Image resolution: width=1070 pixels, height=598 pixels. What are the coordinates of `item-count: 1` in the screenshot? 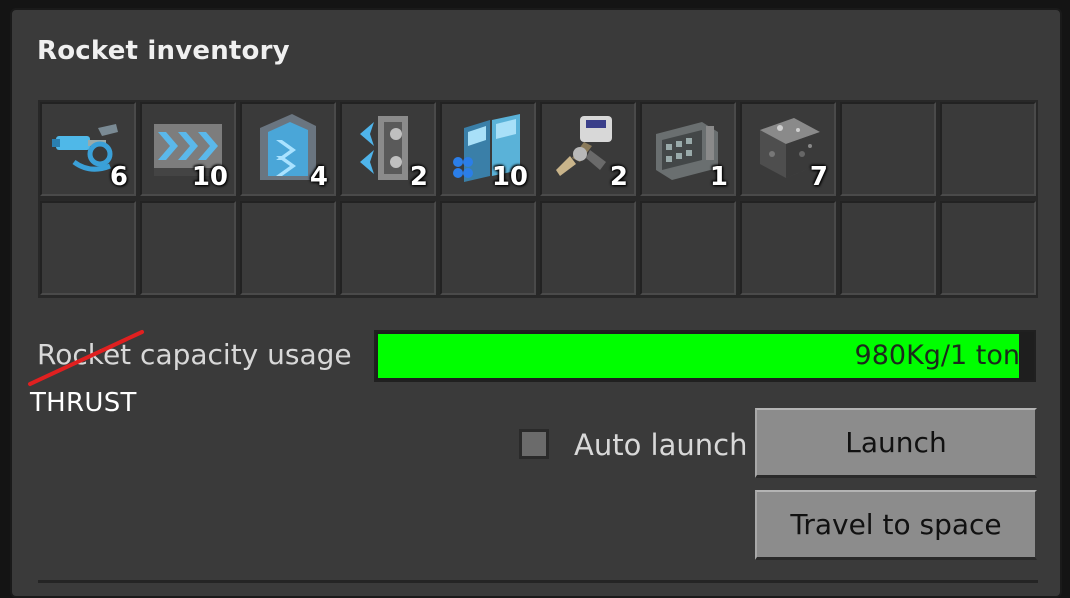 It's located at (718, 177).